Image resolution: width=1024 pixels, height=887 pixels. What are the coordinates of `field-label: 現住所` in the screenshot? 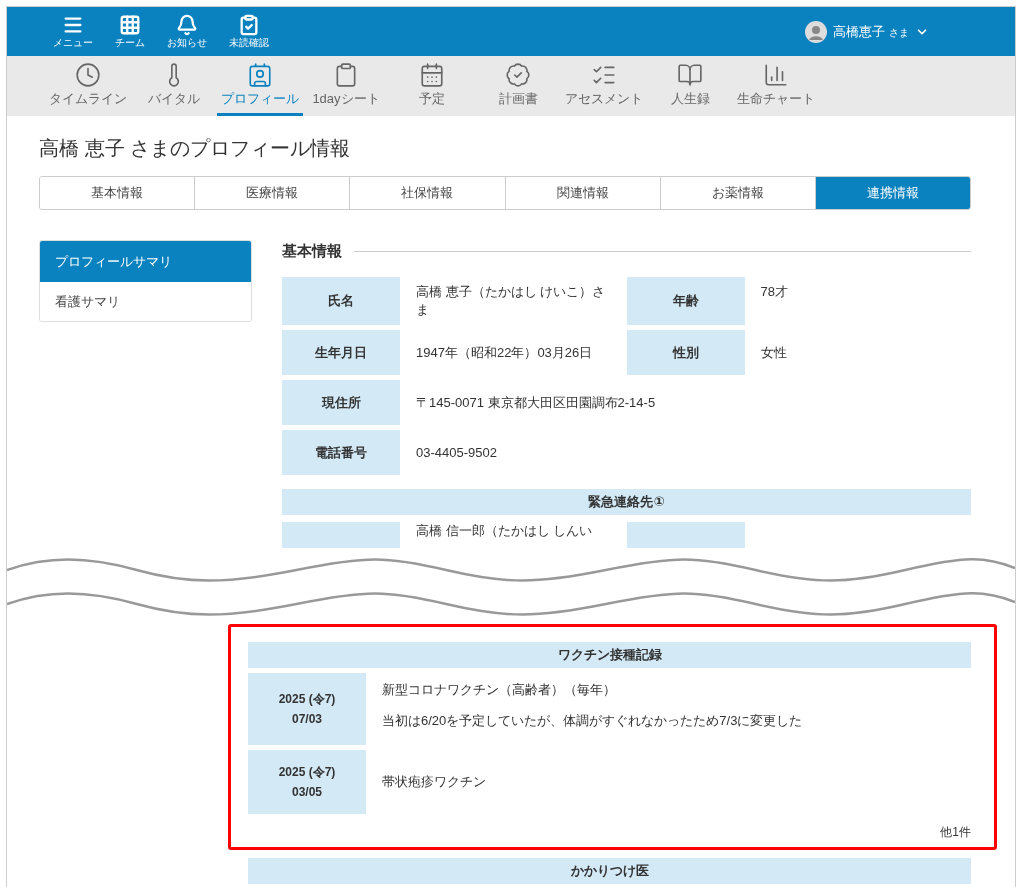 It's located at (341, 402).